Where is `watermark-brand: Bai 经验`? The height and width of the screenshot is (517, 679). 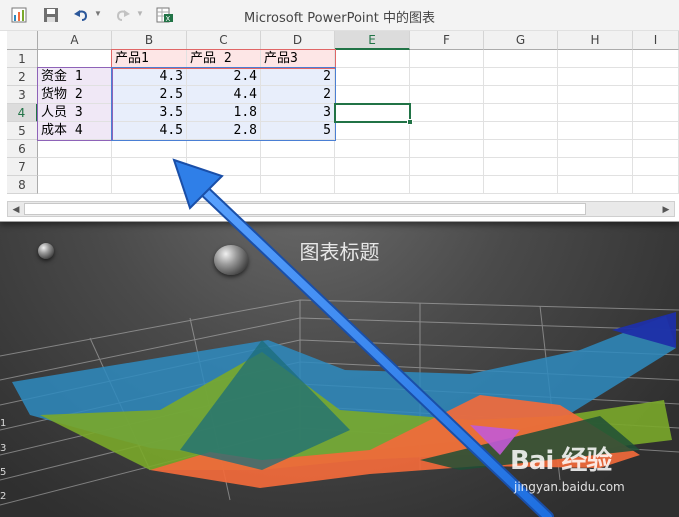
watermark-brand: Bai 经验 is located at coordinates (561, 461).